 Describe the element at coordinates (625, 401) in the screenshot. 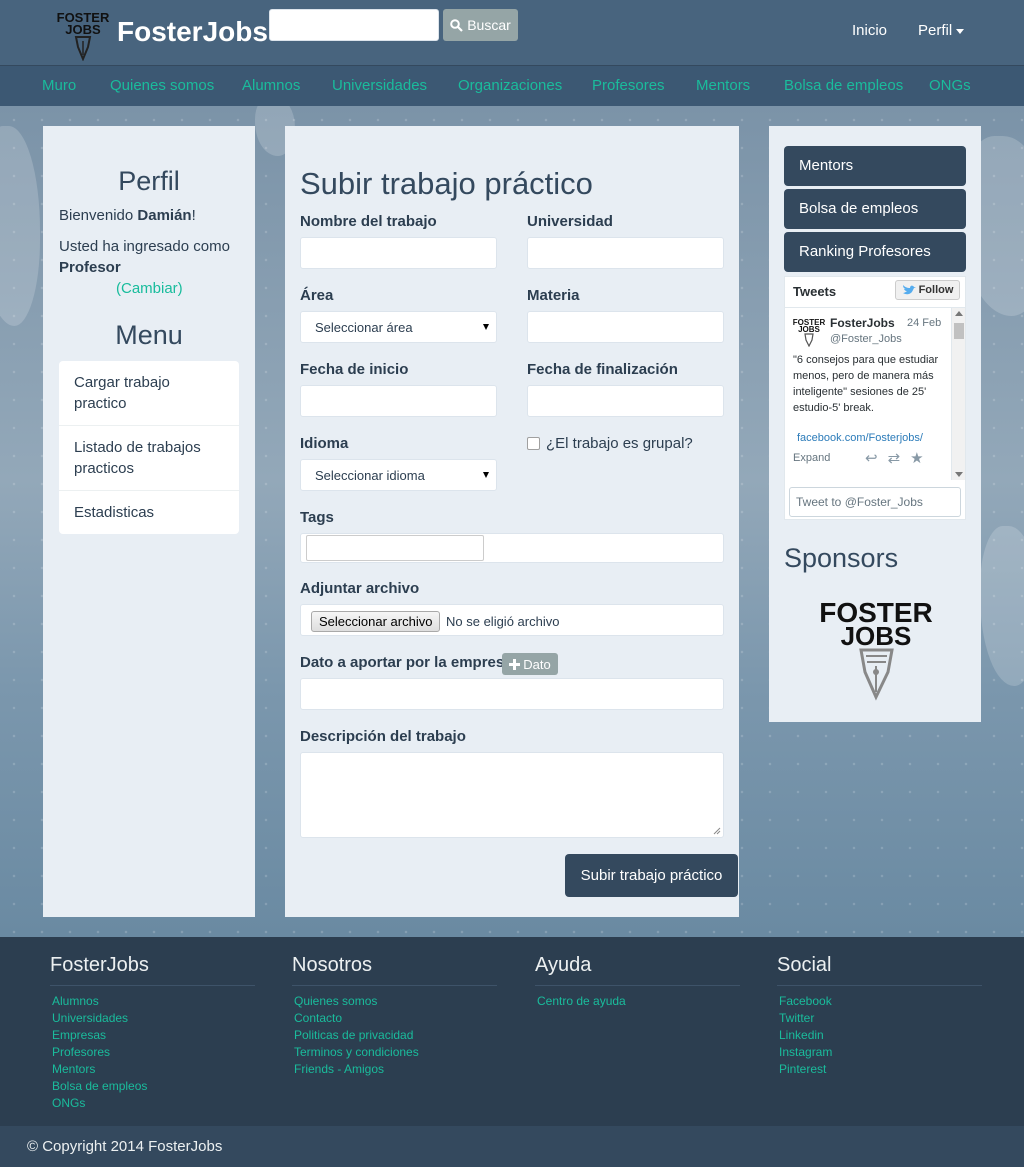

I see `fecha-fin-input` at that location.